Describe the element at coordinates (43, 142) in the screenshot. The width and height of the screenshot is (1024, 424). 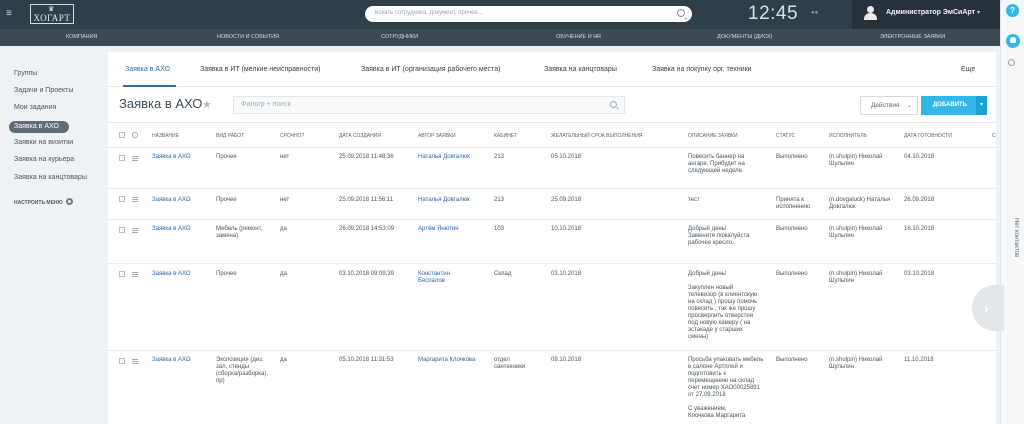
I see `left-menu-item-business-cards: Заявки на визитки` at that location.